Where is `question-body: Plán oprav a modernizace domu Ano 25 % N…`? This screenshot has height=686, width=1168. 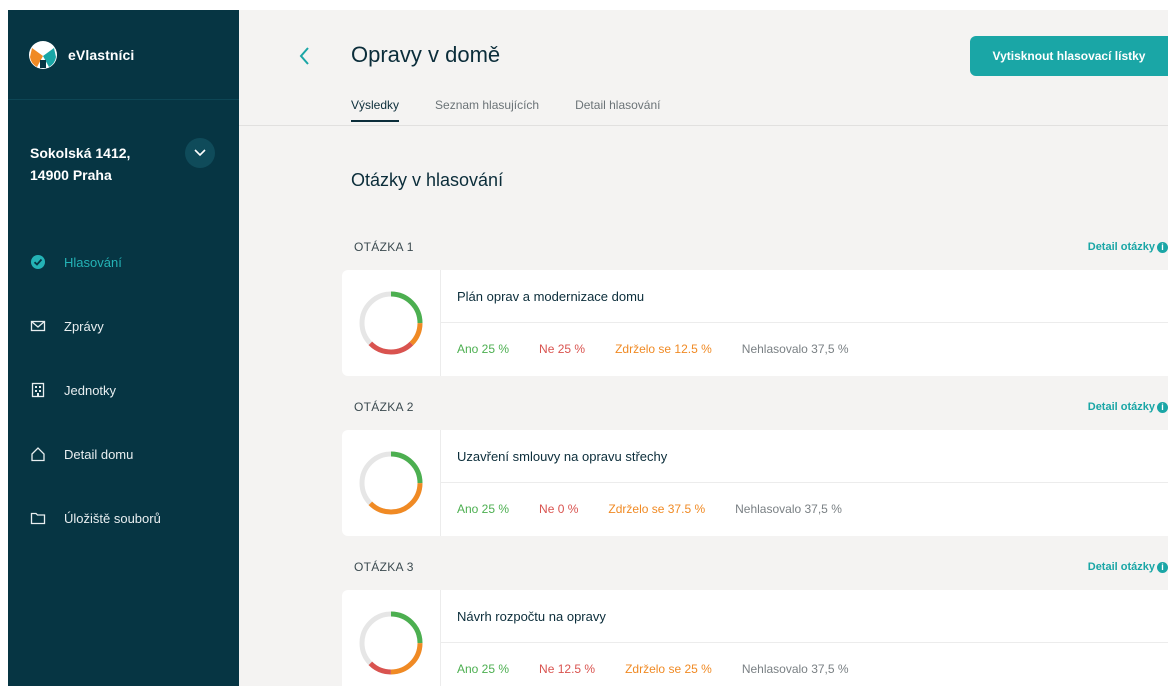
question-body: Plán oprav a modernizace domu Ano 25 % N… is located at coordinates (804, 323).